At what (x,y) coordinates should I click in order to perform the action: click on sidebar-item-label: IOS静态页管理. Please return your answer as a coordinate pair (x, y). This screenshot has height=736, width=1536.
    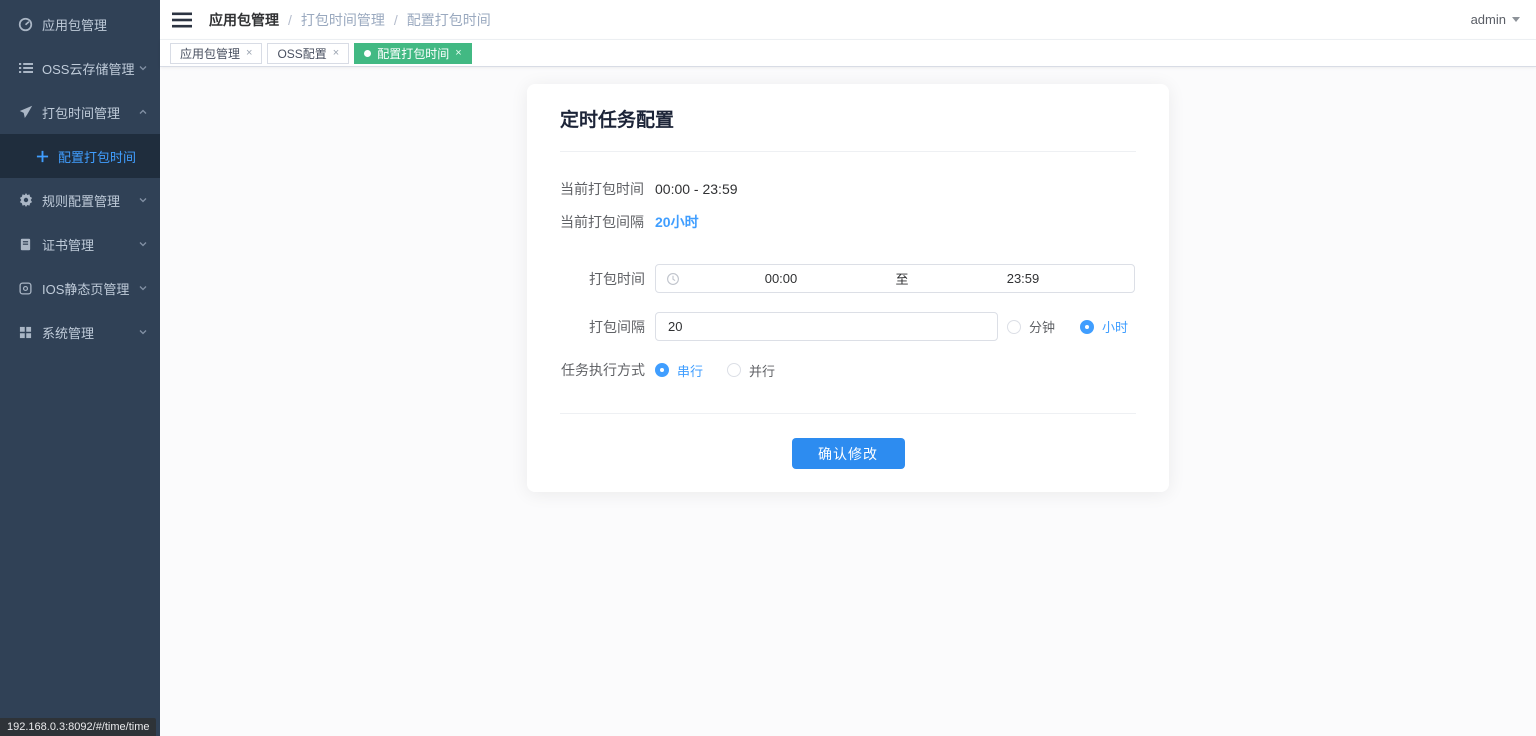
    Looking at the image, I should click on (86, 289).